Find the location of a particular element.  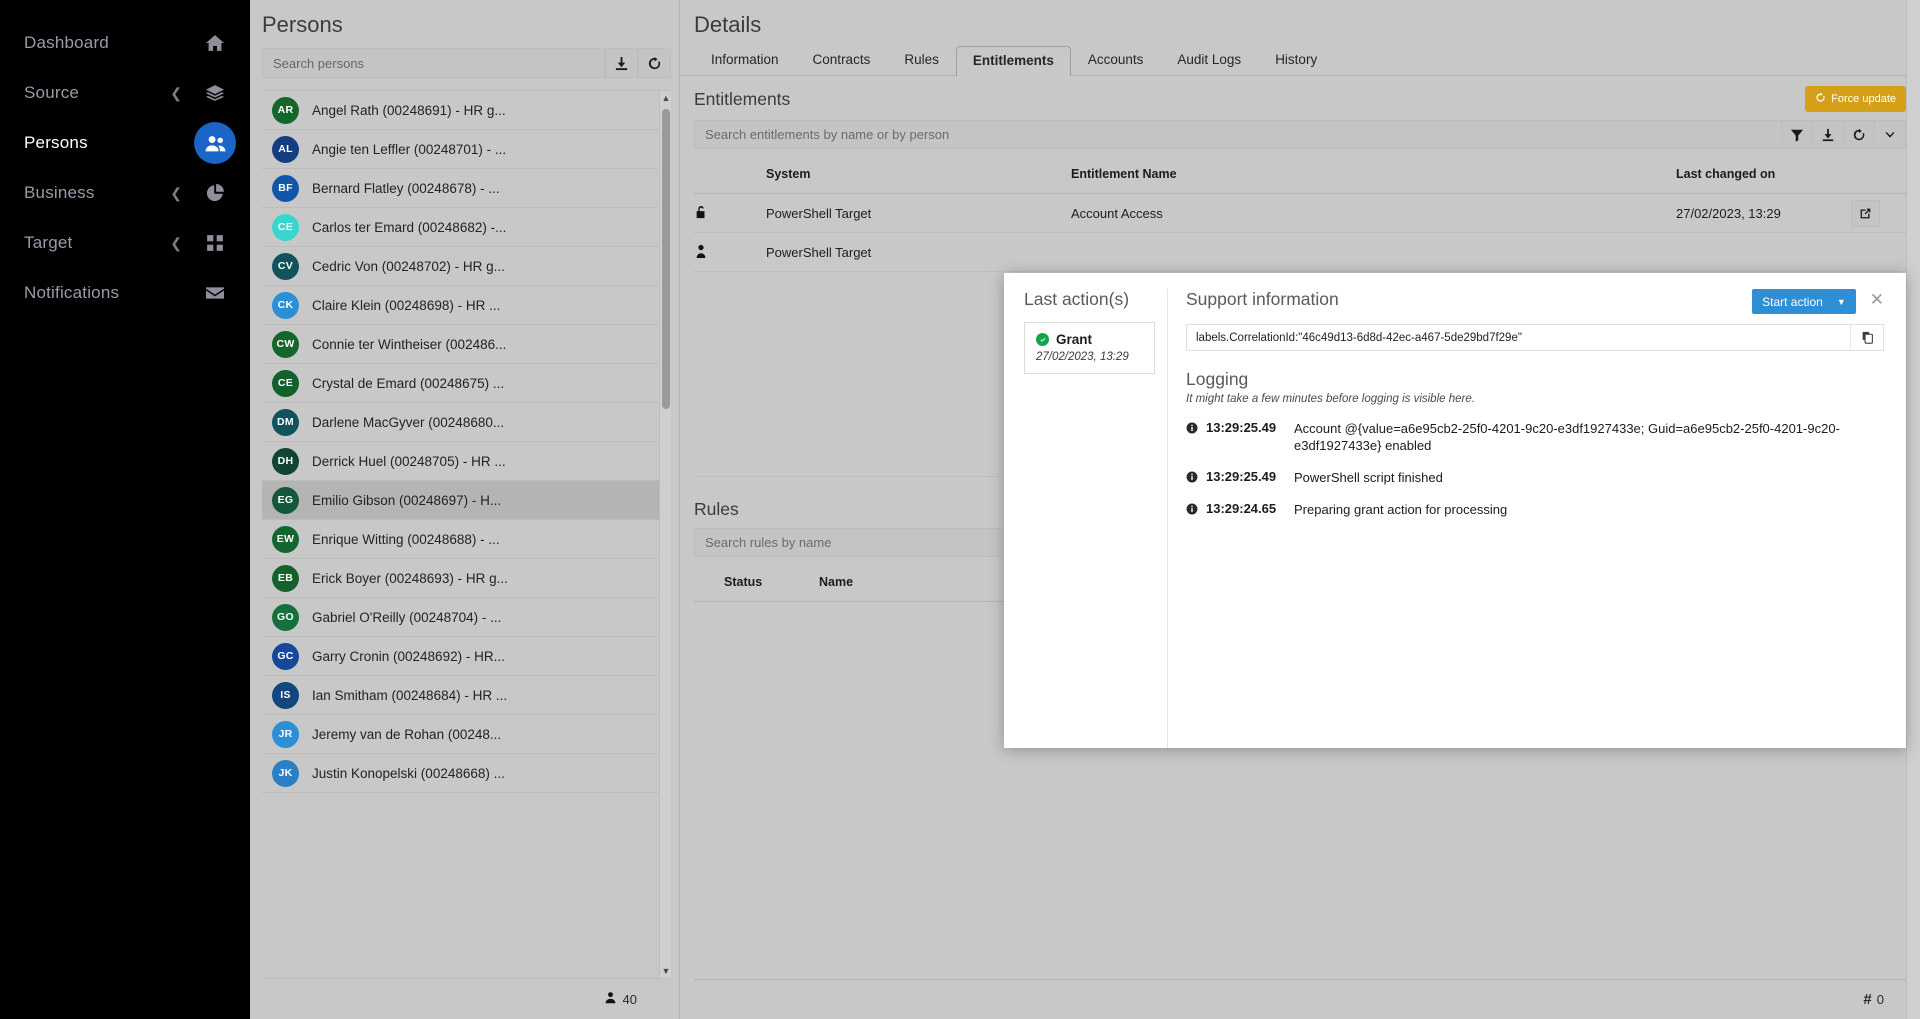

chevron-down-icon is located at coordinates (1889, 134).